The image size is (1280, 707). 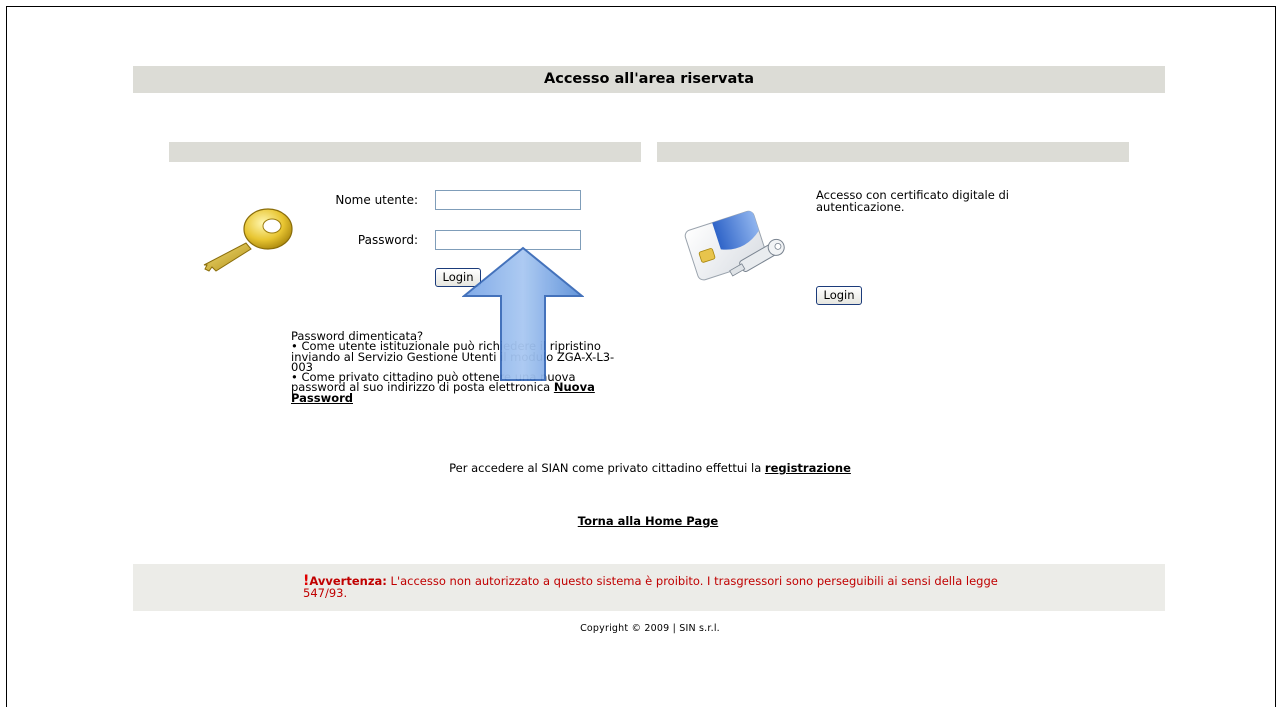 I want to click on username-input, so click(x=508, y=200).